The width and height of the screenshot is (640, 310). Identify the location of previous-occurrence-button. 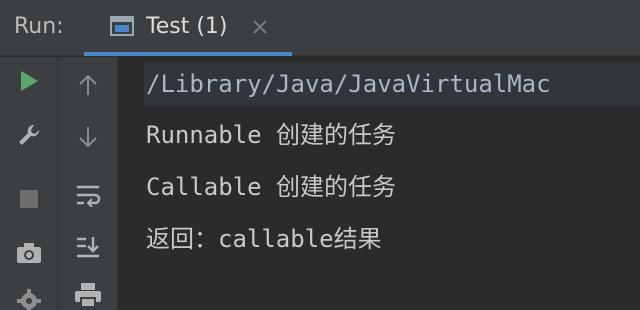
(88, 87).